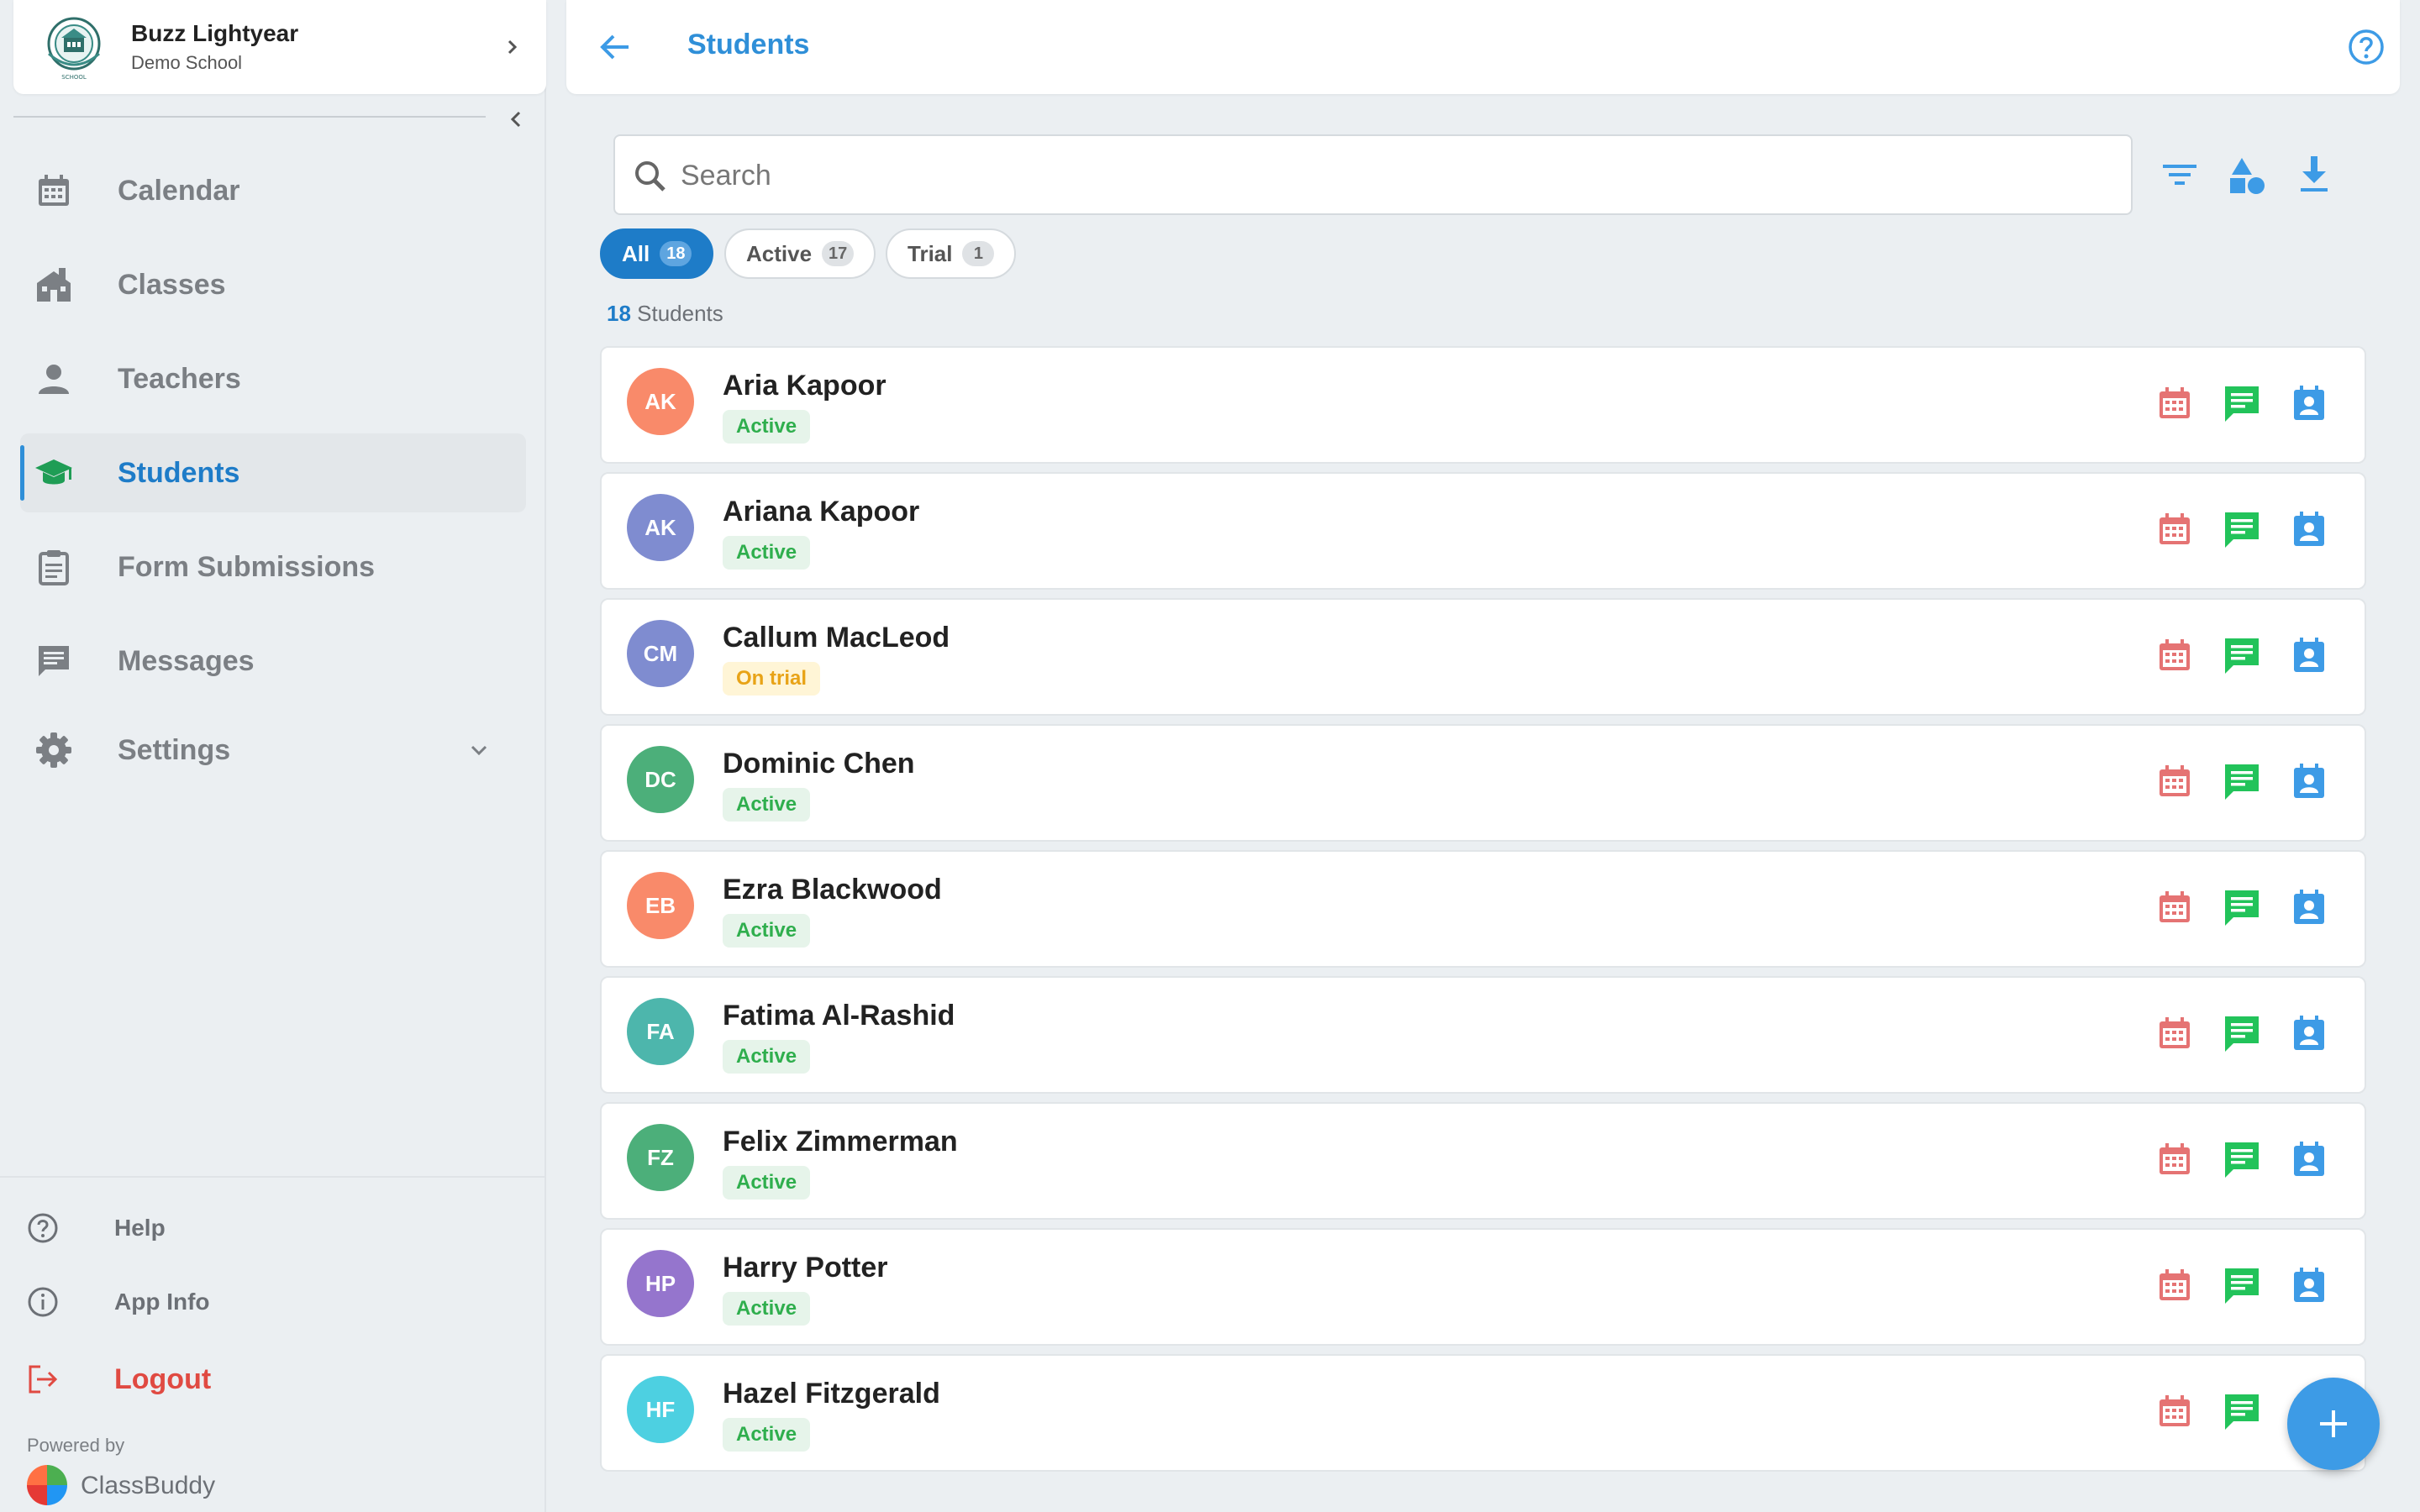 Image resolution: width=2420 pixels, height=1512 pixels. Describe the element at coordinates (273, 472) in the screenshot. I see `sidebar-item-students: Students` at that location.